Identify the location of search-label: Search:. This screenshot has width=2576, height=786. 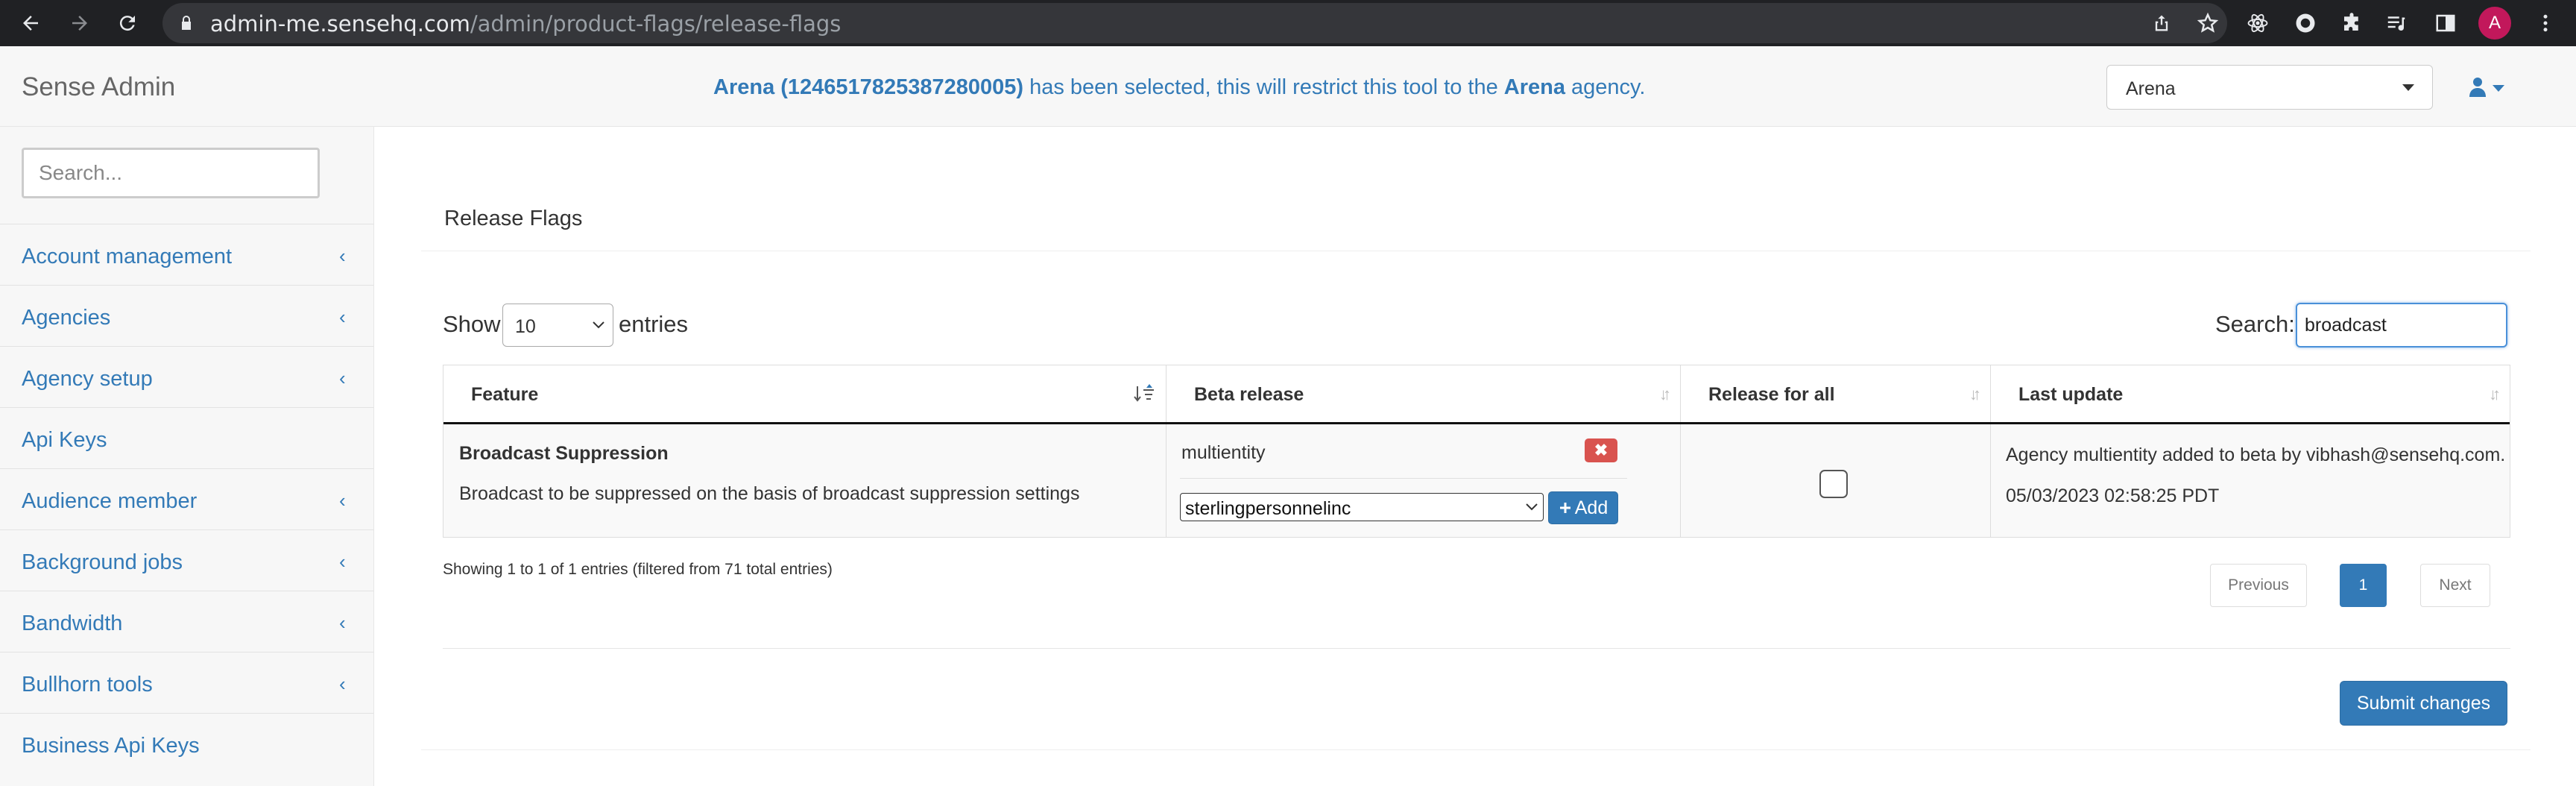
(2255, 324).